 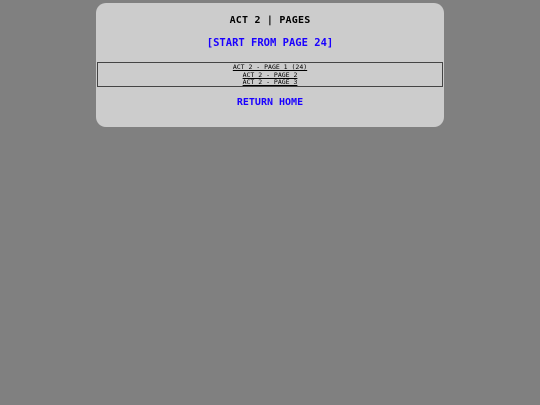 What do you see at coordinates (270, 43) in the screenshot?
I see `start-from-page-link: [START FROM PAGE 24]` at bounding box center [270, 43].